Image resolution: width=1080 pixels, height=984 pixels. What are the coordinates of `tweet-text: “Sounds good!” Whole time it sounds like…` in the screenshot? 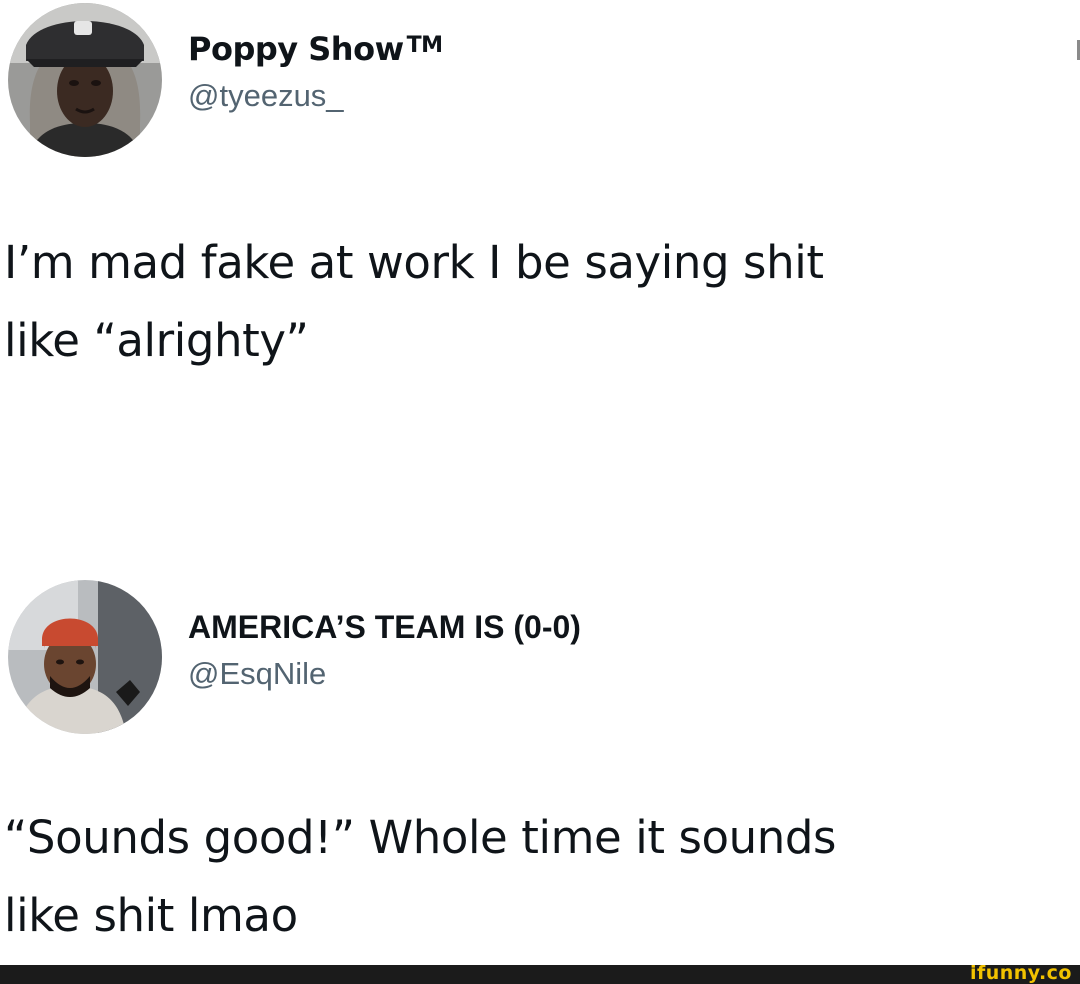 It's located at (420, 877).